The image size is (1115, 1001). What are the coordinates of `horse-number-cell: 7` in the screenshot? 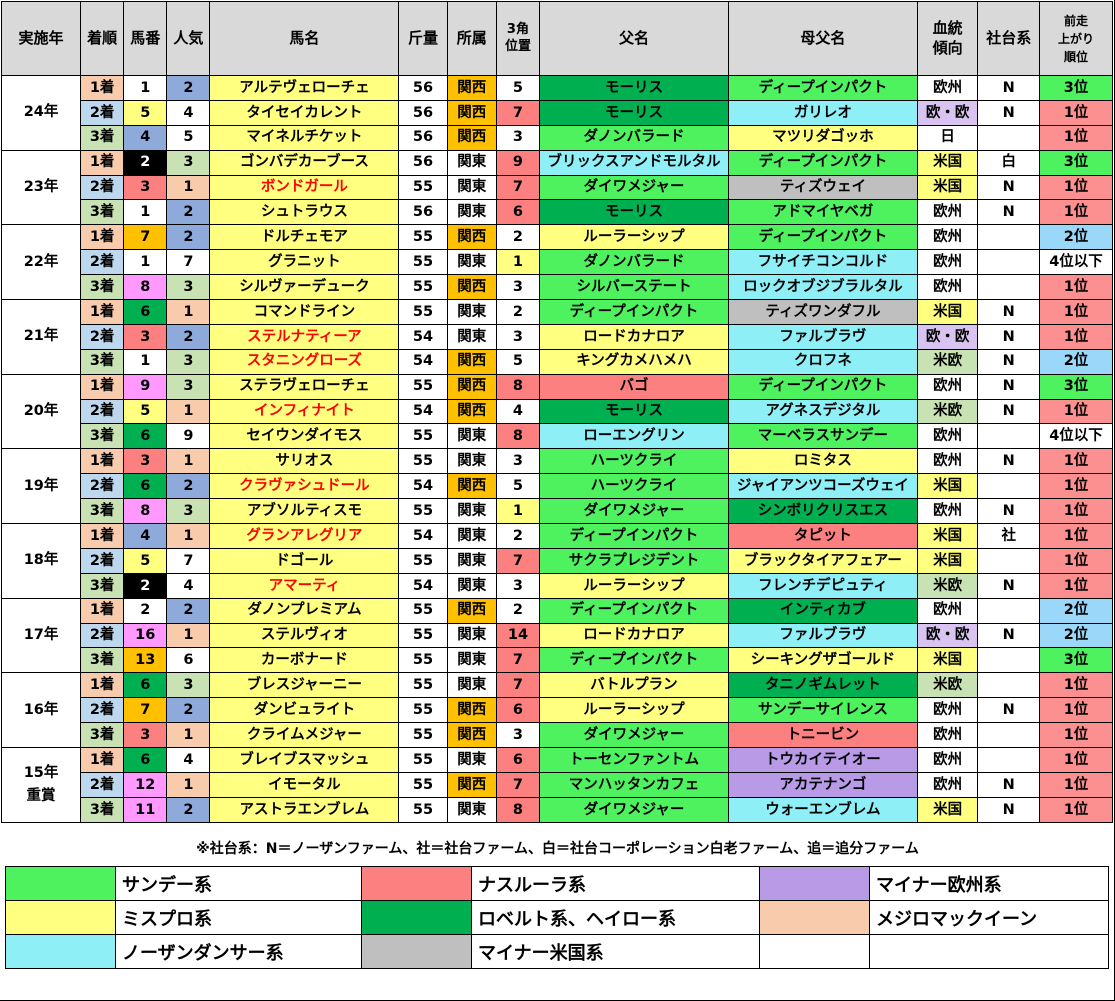 It's located at (145, 710).